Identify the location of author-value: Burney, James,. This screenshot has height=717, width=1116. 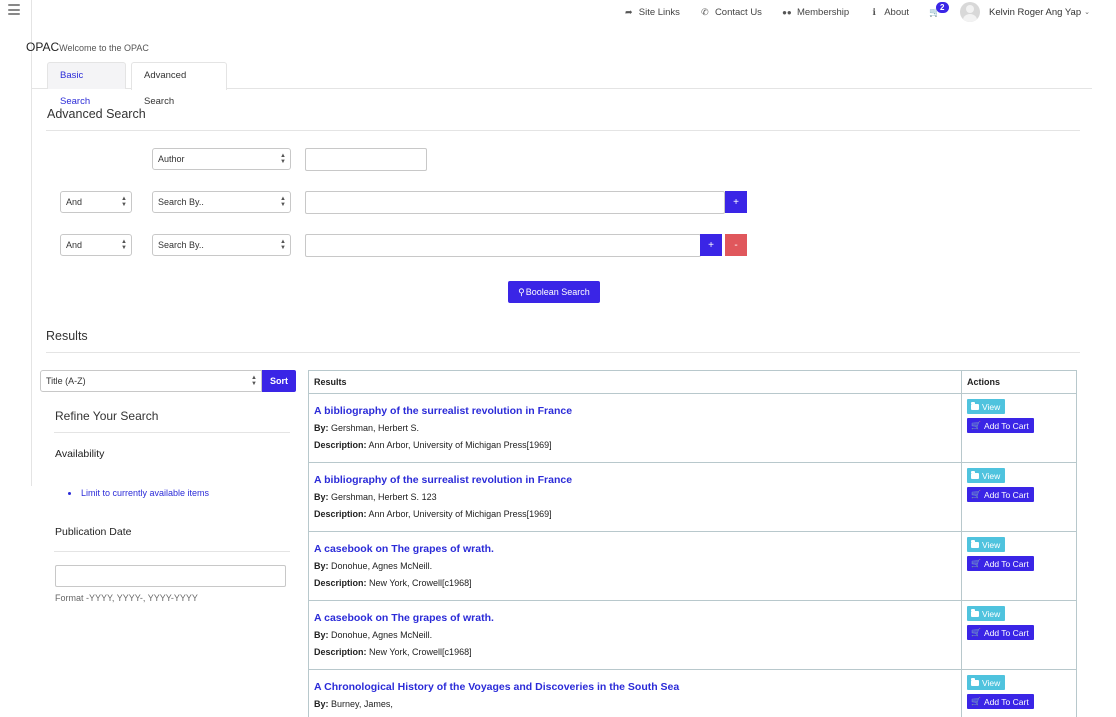
(362, 704).